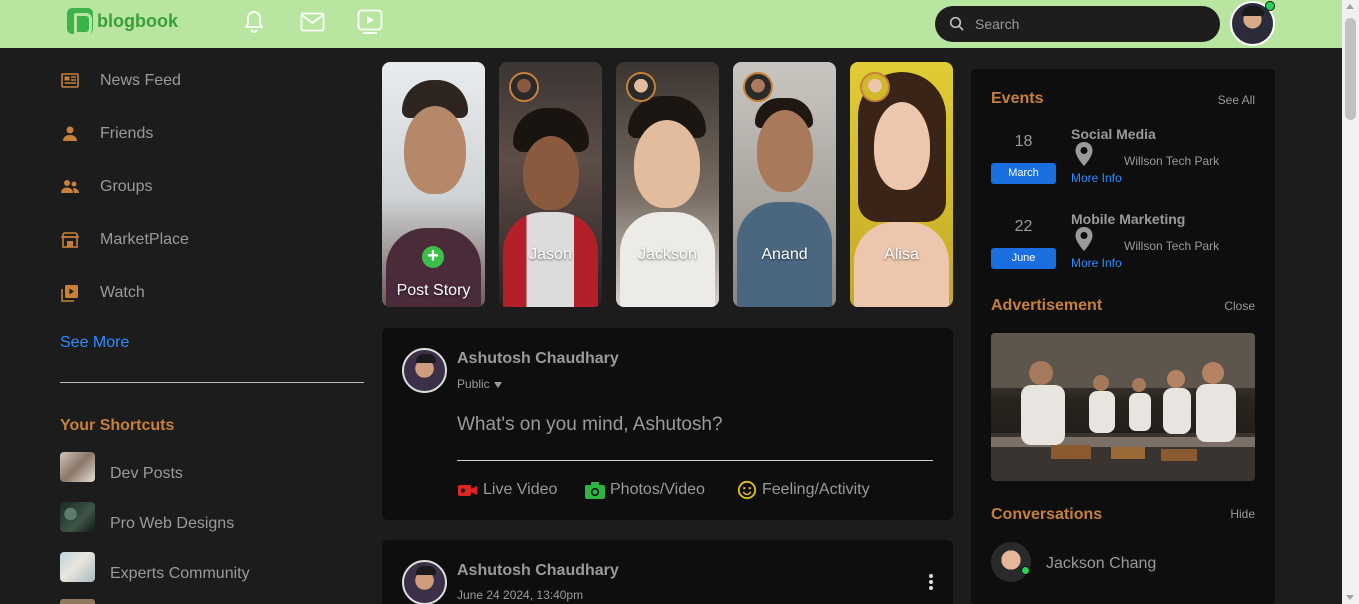 The width and height of the screenshot is (1359, 604). What do you see at coordinates (117, 425) in the screenshot?
I see `shortcuts-heading: Your Shortcuts` at bounding box center [117, 425].